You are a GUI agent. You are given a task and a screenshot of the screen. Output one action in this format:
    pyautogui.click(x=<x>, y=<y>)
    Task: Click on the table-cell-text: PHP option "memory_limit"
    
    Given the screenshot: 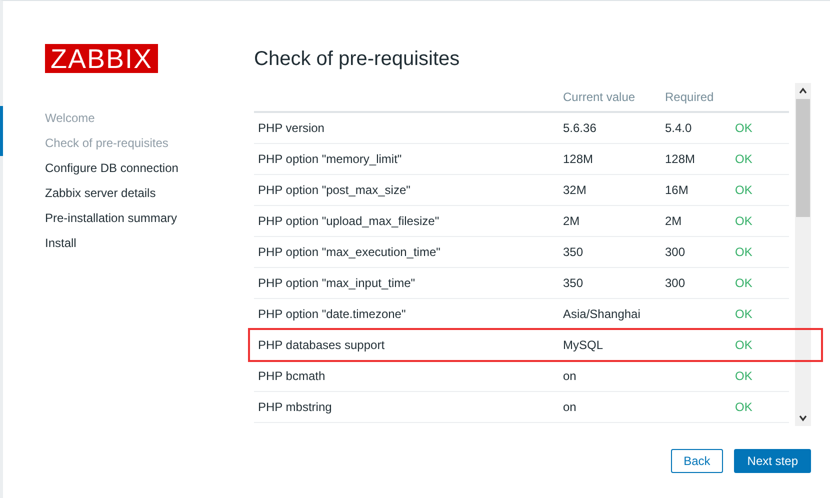 What is the action you would take?
    pyautogui.click(x=330, y=159)
    